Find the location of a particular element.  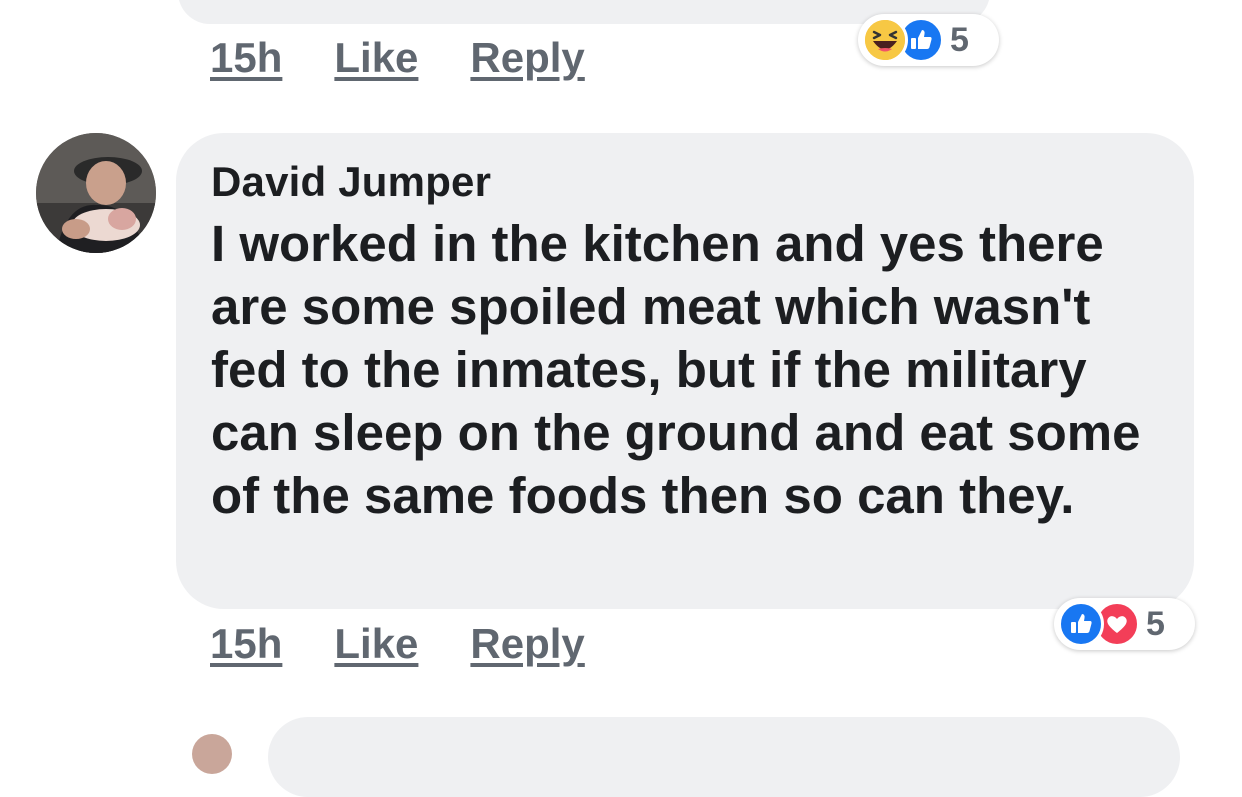

avatar-photo is located at coordinates (96, 193).